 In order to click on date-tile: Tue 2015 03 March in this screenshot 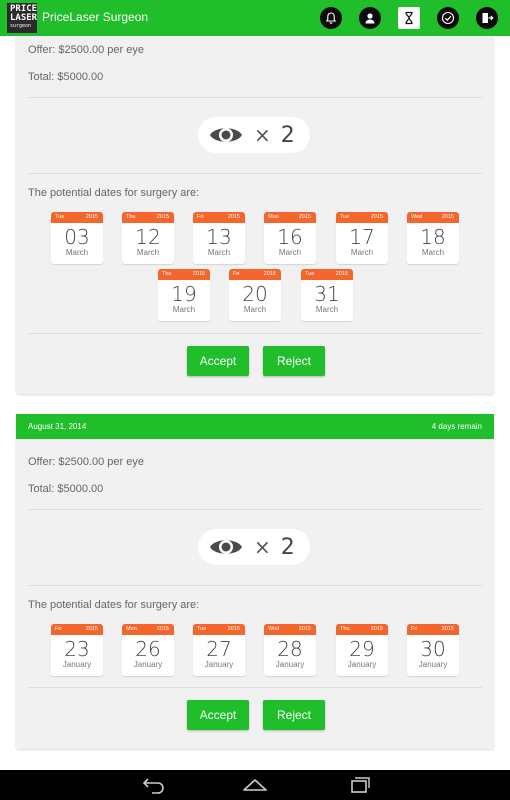, I will do `click(77, 238)`.